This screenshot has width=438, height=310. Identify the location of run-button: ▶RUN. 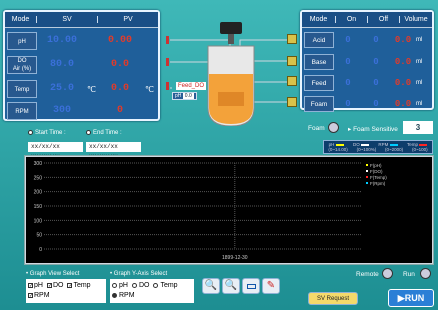
(411, 298).